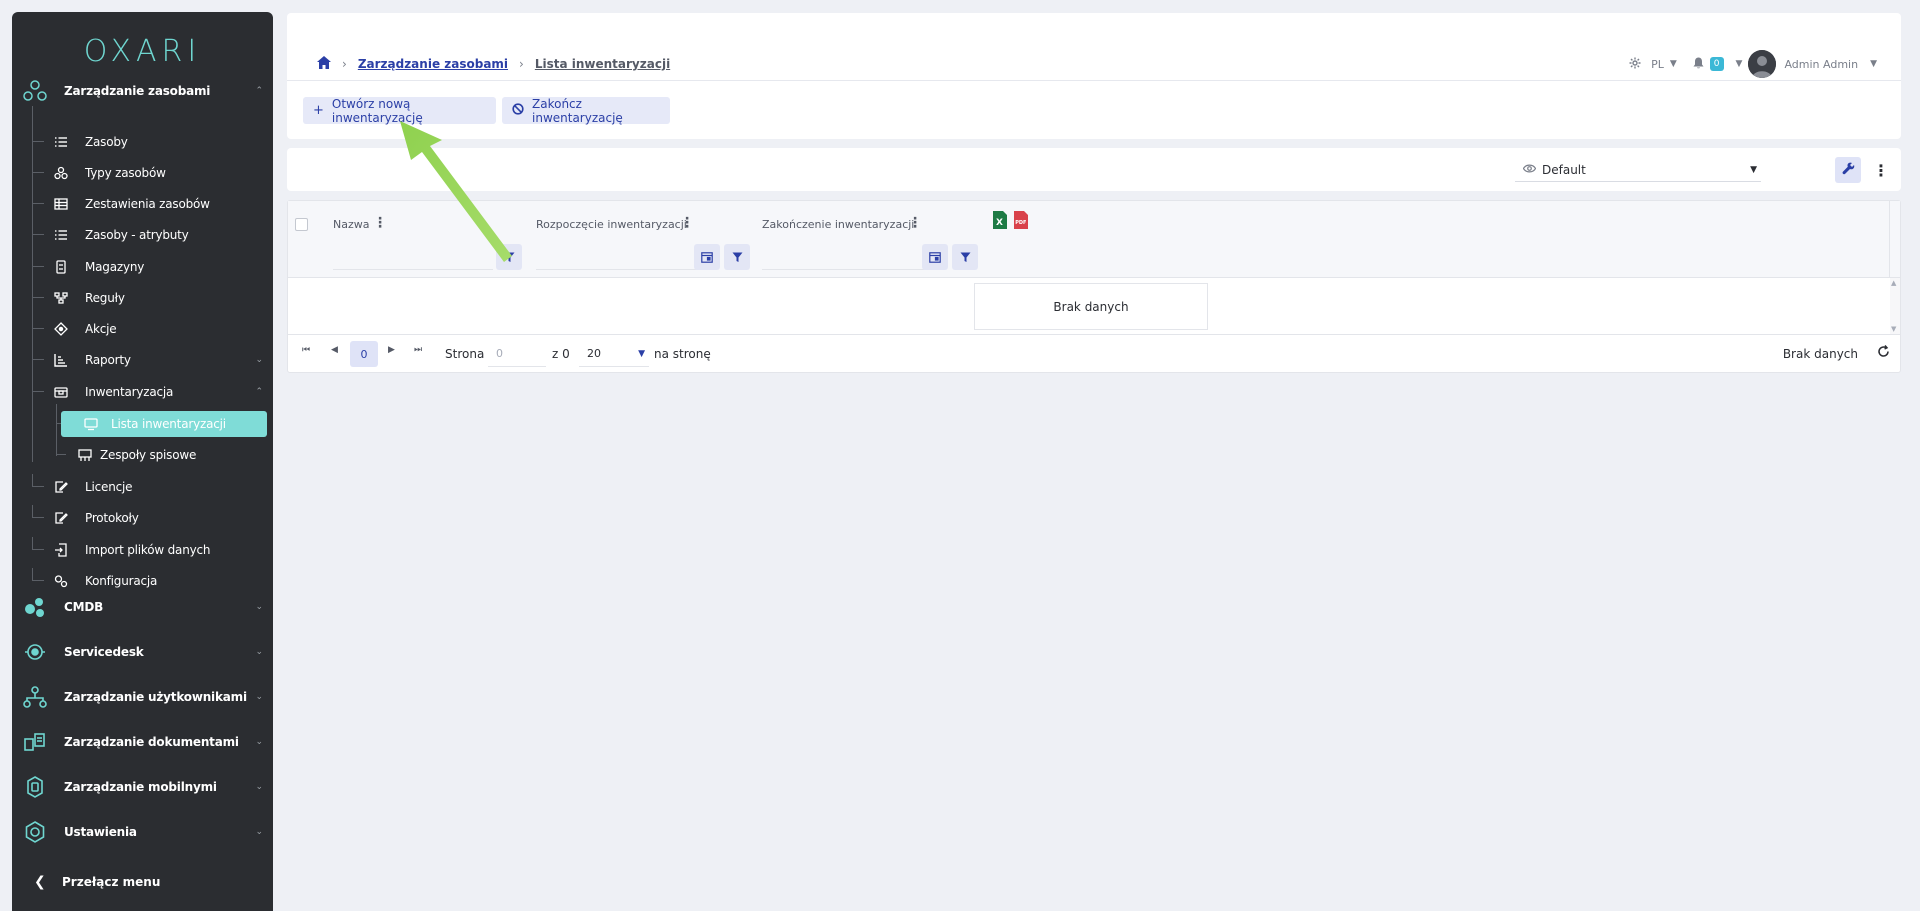 The image size is (1920, 911). What do you see at coordinates (142, 787) in the screenshot?
I see `section-mobile-management: Zarządzanie mobilnymi ⌄` at bounding box center [142, 787].